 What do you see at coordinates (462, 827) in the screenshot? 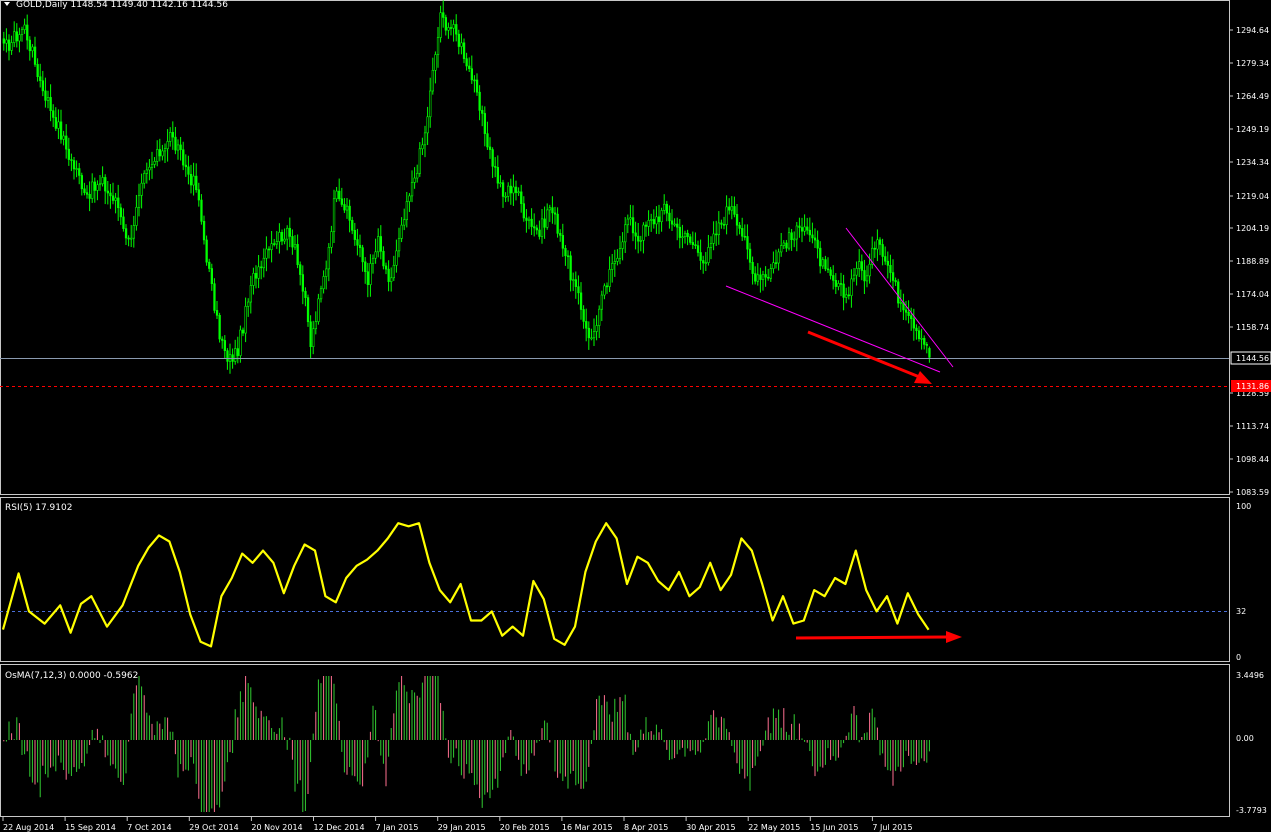
I see `time-tick-label: 29 Jan 2015` at bounding box center [462, 827].